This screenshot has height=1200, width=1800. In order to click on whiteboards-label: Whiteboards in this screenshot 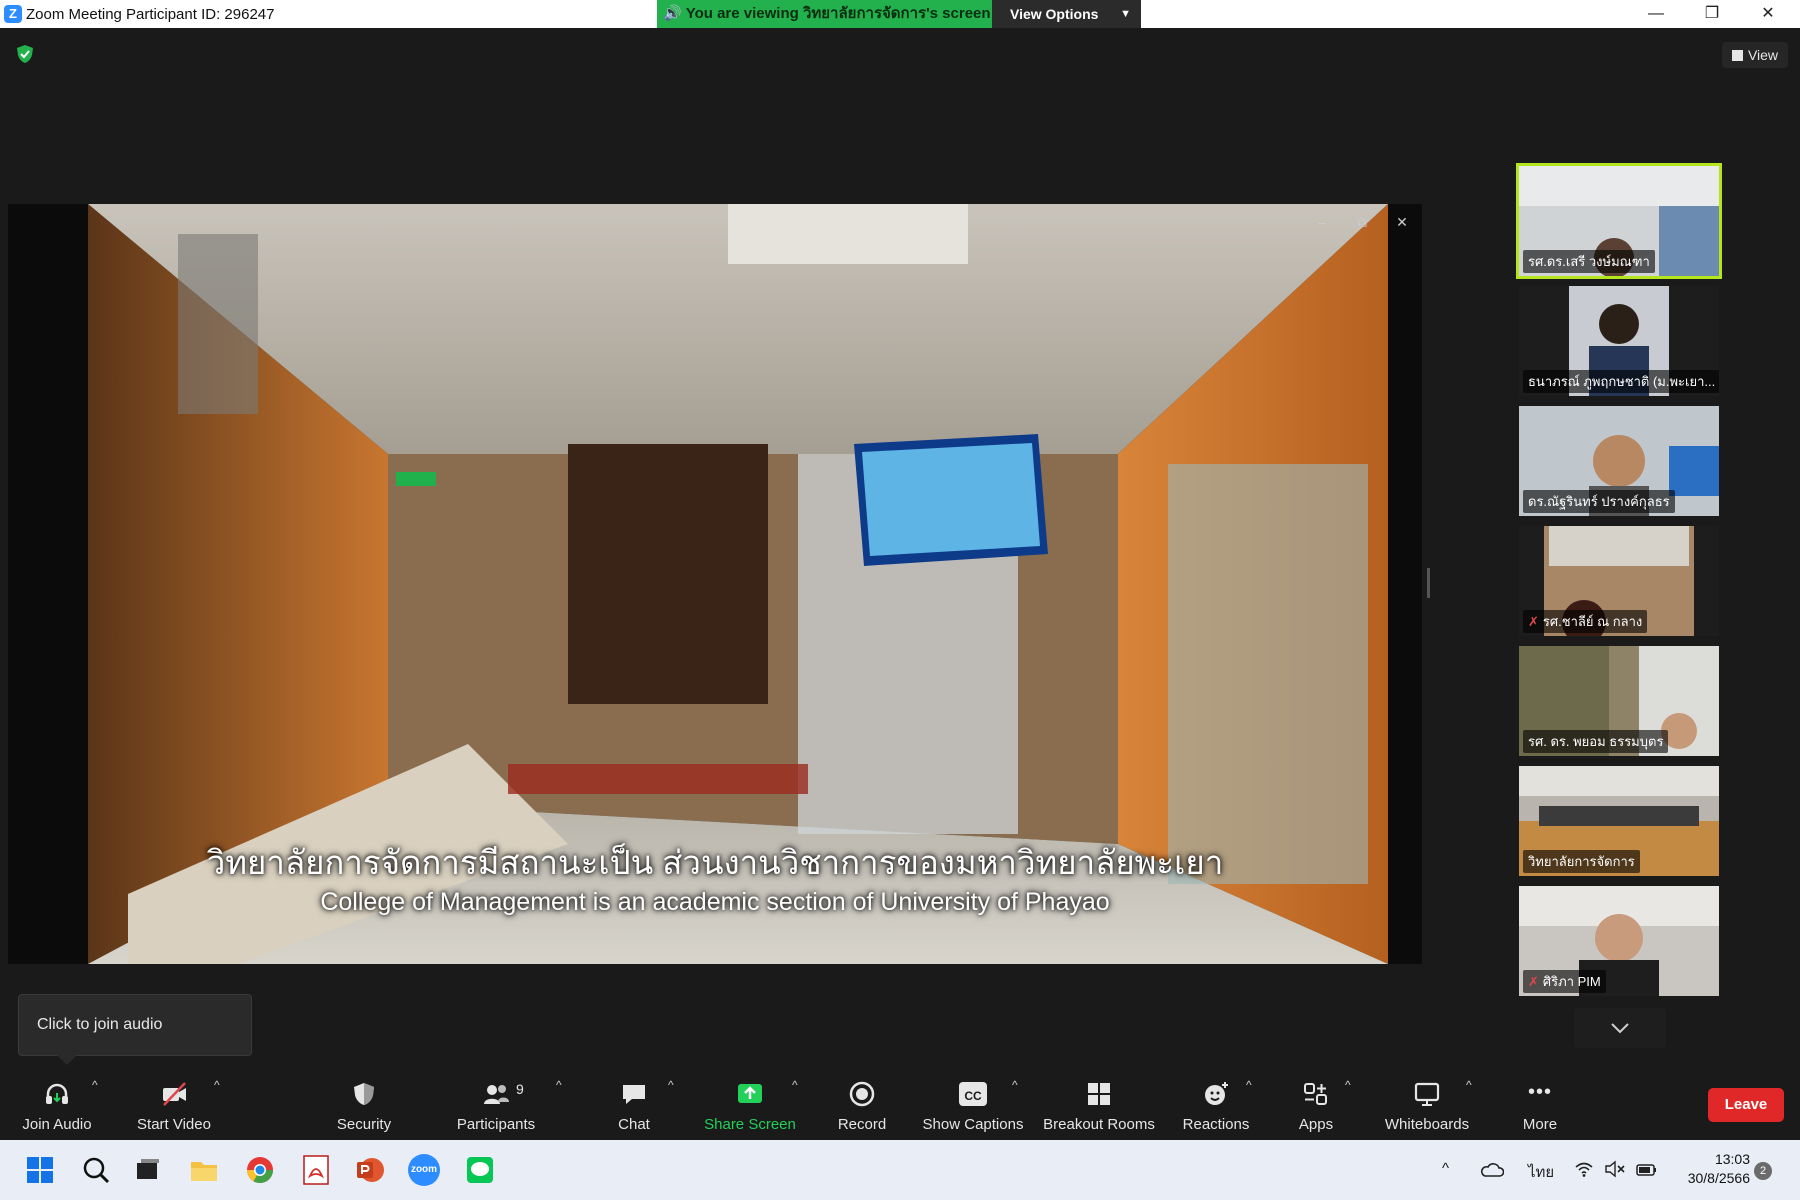, I will do `click(1427, 1124)`.